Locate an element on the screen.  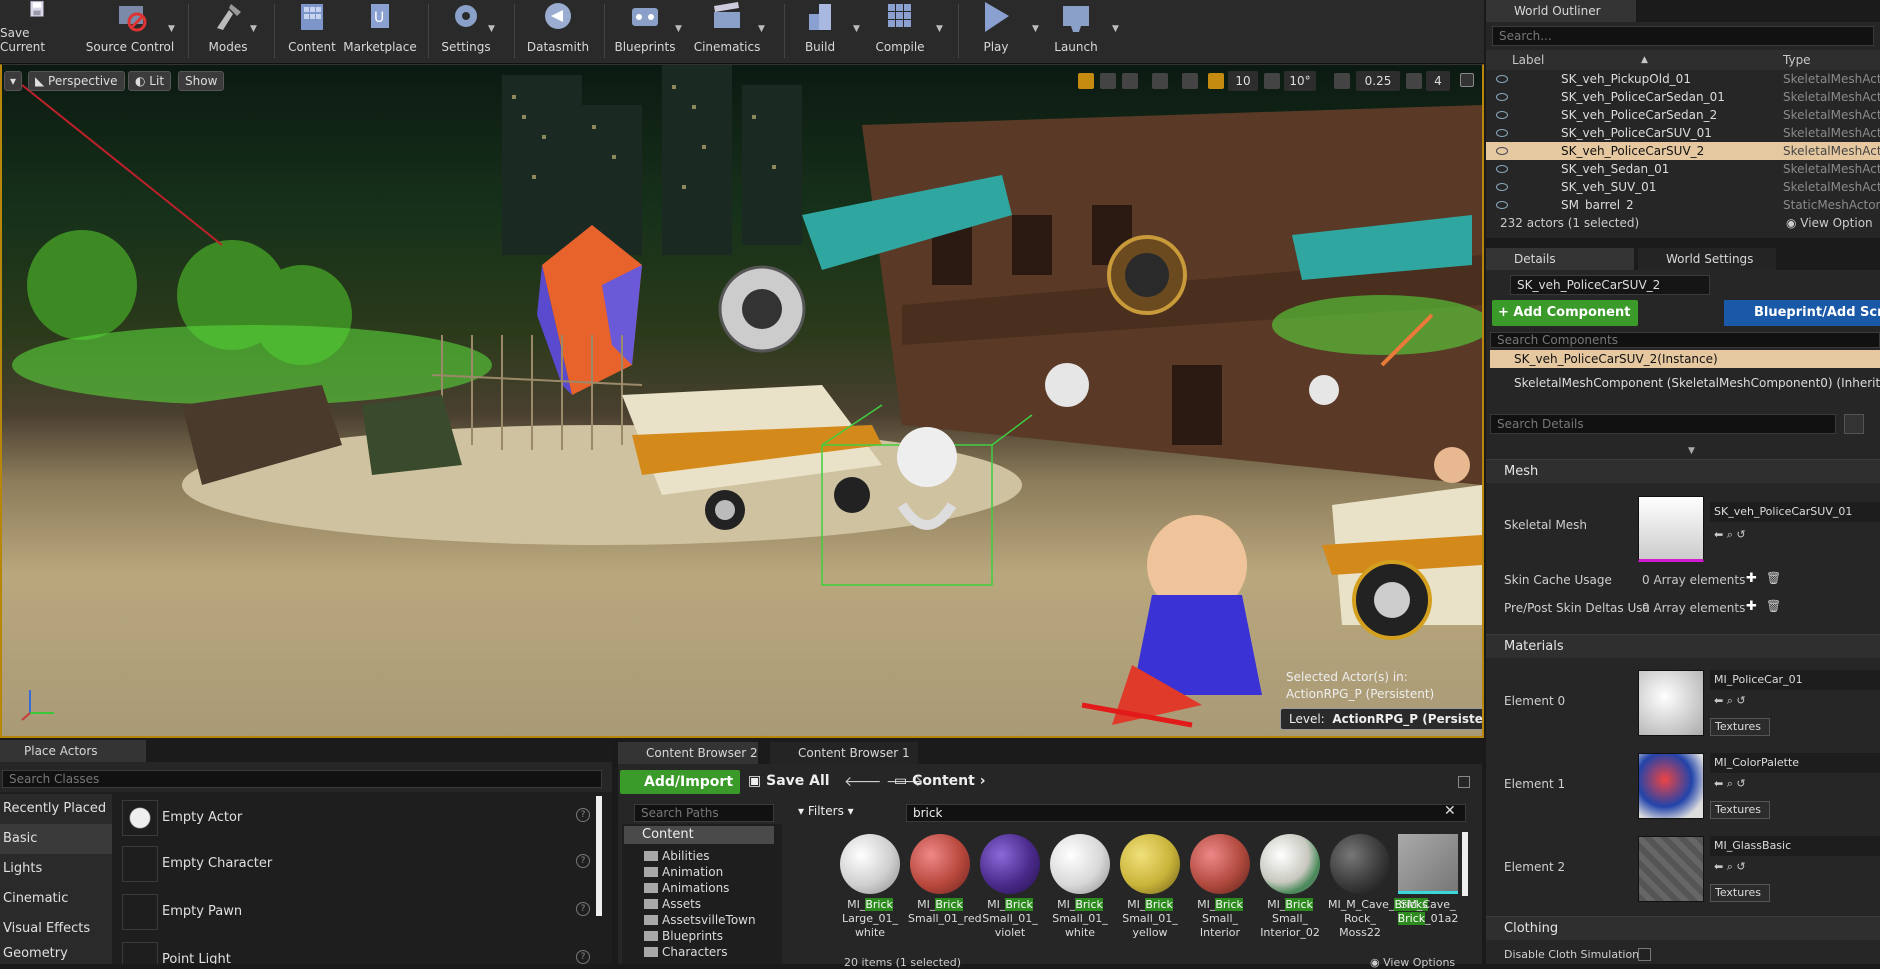
grid-snap-icon is located at coordinates (1216, 81).